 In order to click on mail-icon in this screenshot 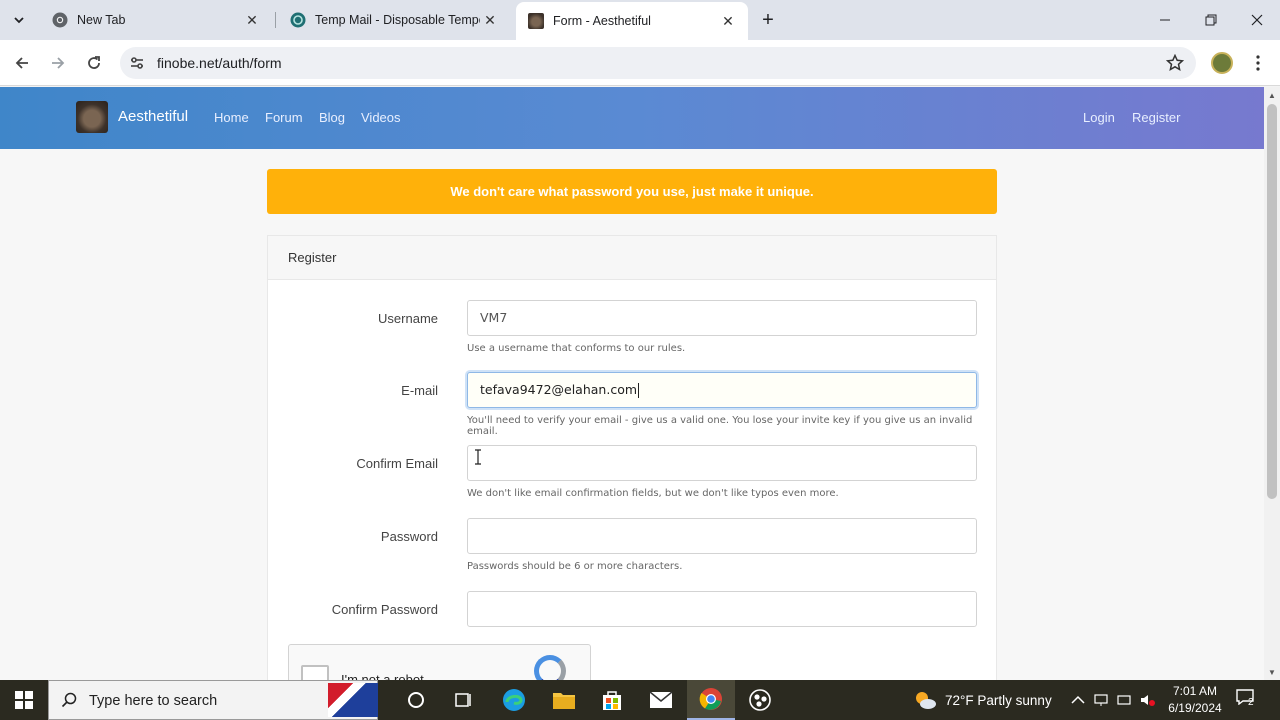, I will do `click(661, 699)`.